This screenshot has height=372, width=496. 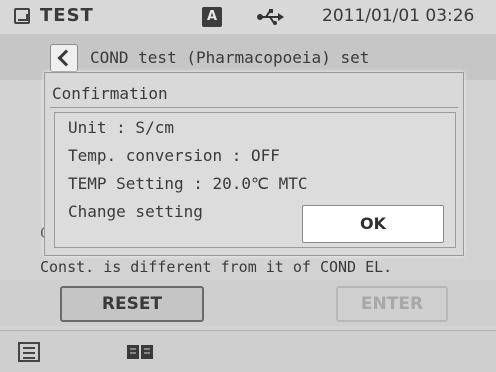 What do you see at coordinates (248, 351) in the screenshot?
I see `bottom-bar` at bounding box center [248, 351].